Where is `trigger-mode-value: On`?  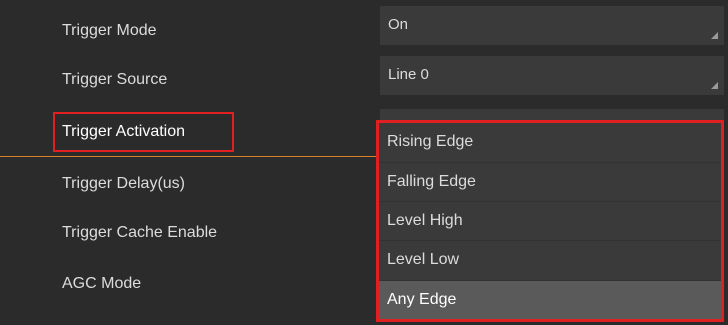
trigger-mode-value: On is located at coordinates (398, 24).